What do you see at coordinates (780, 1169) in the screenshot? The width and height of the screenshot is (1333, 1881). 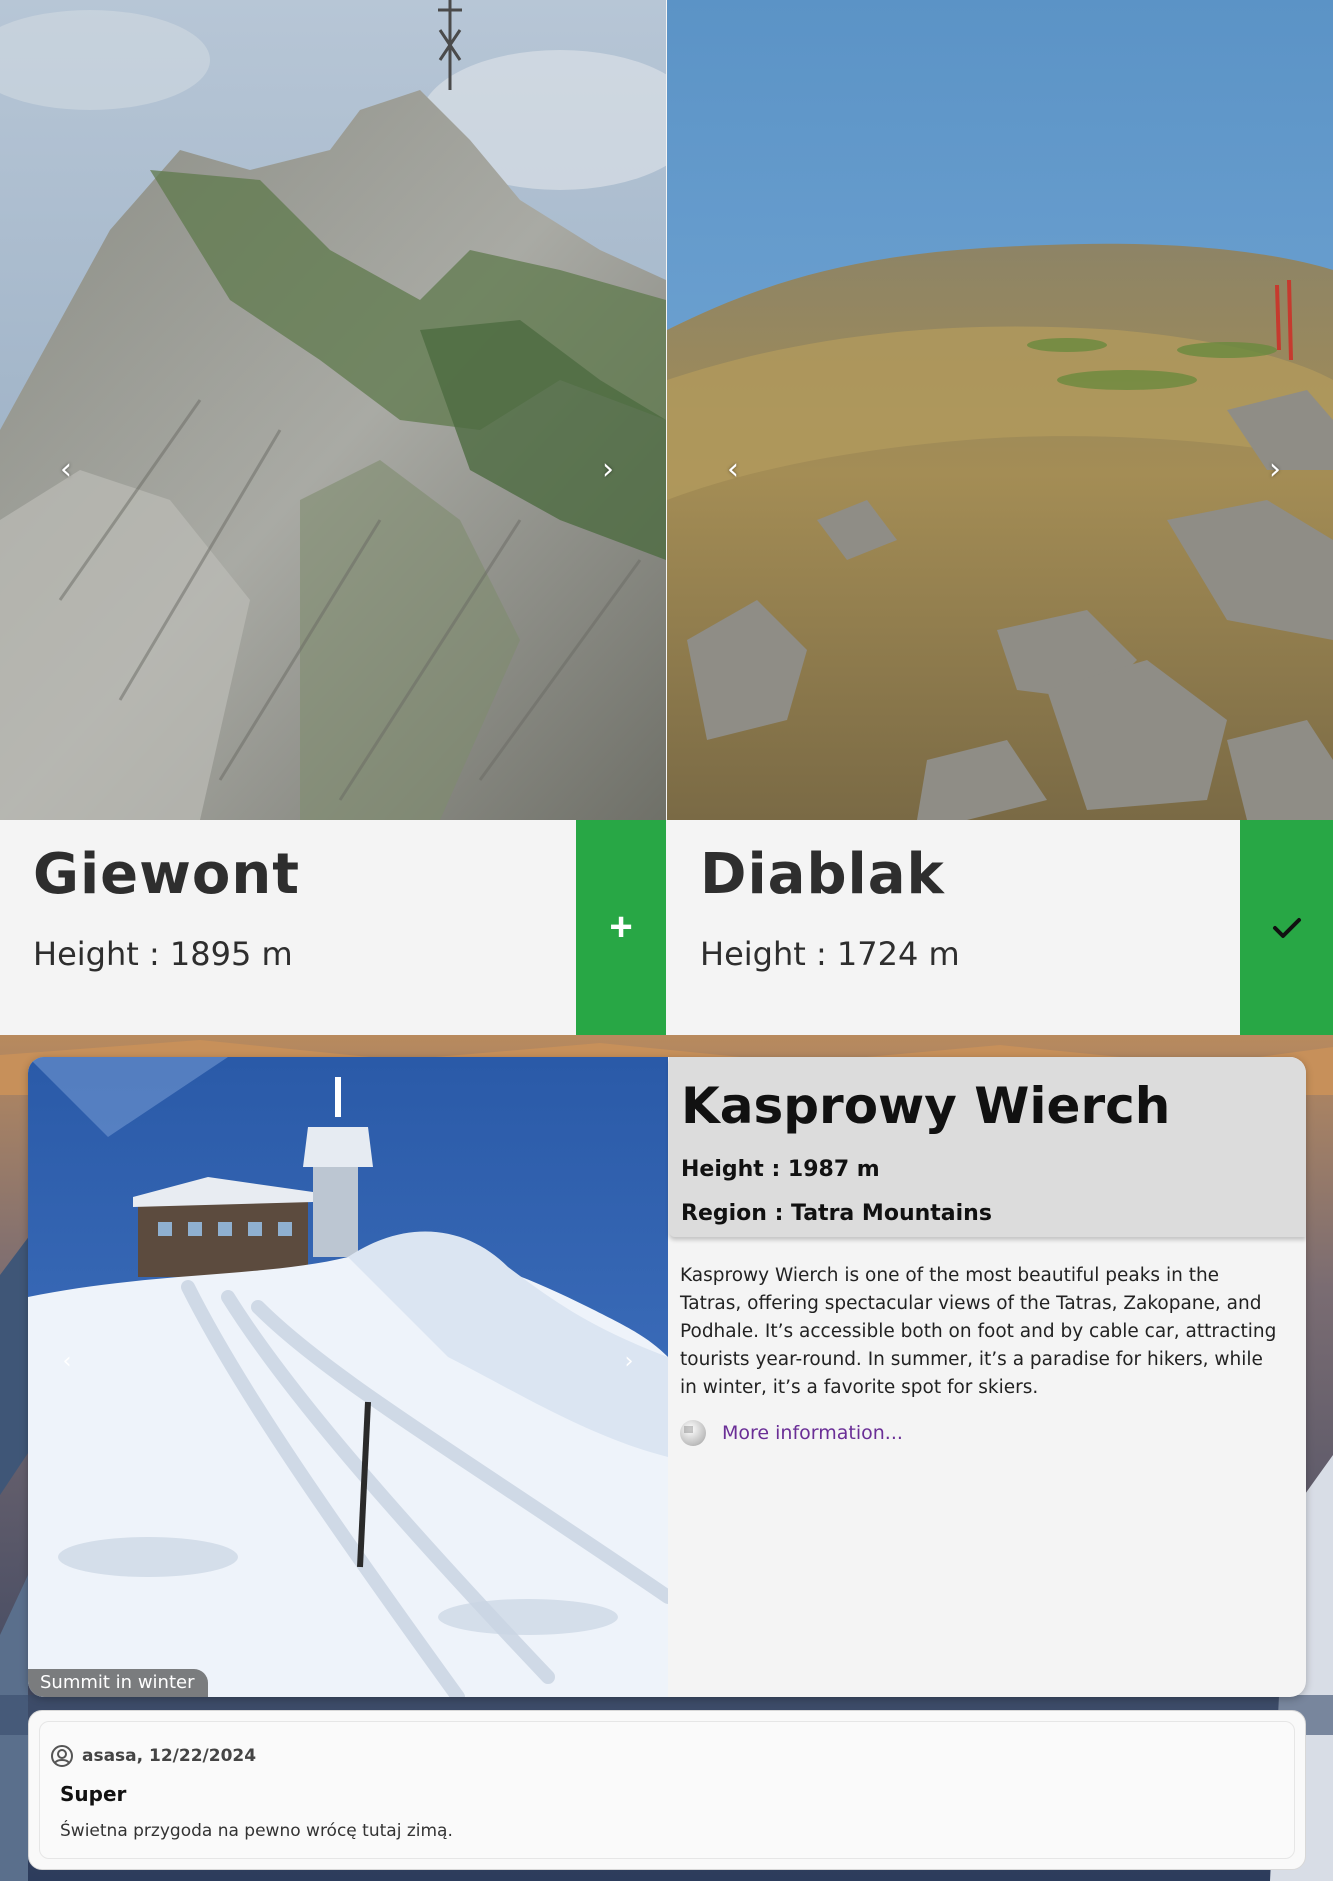 I see `detail-peak-height: Height : 1987 m` at bounding box center [780, 1169].